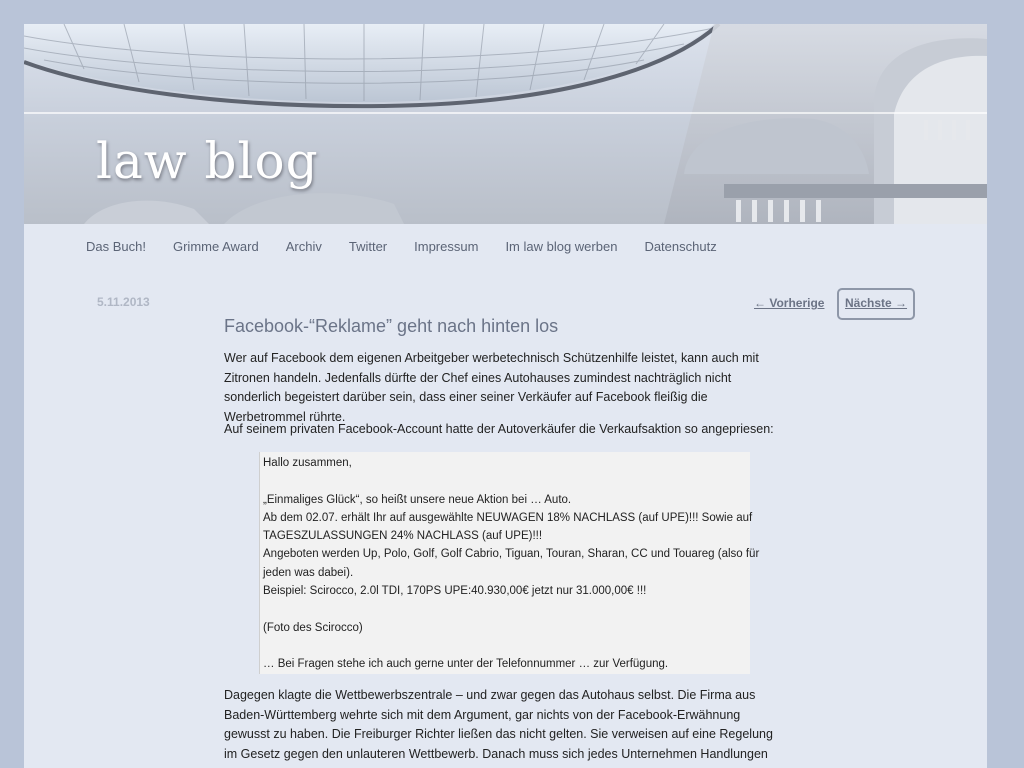  I want to click on quote-line: jeden was dabei)., so click(308, 572).